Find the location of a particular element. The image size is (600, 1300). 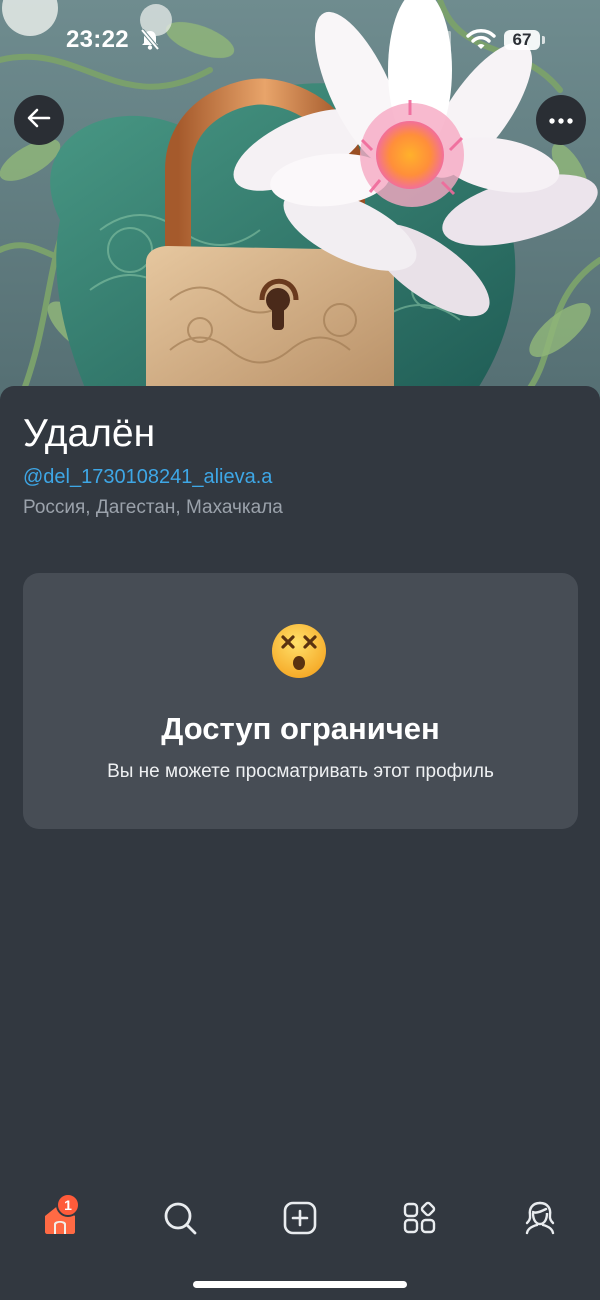

more-horizontal-icon is located at coordinates (561, 120).